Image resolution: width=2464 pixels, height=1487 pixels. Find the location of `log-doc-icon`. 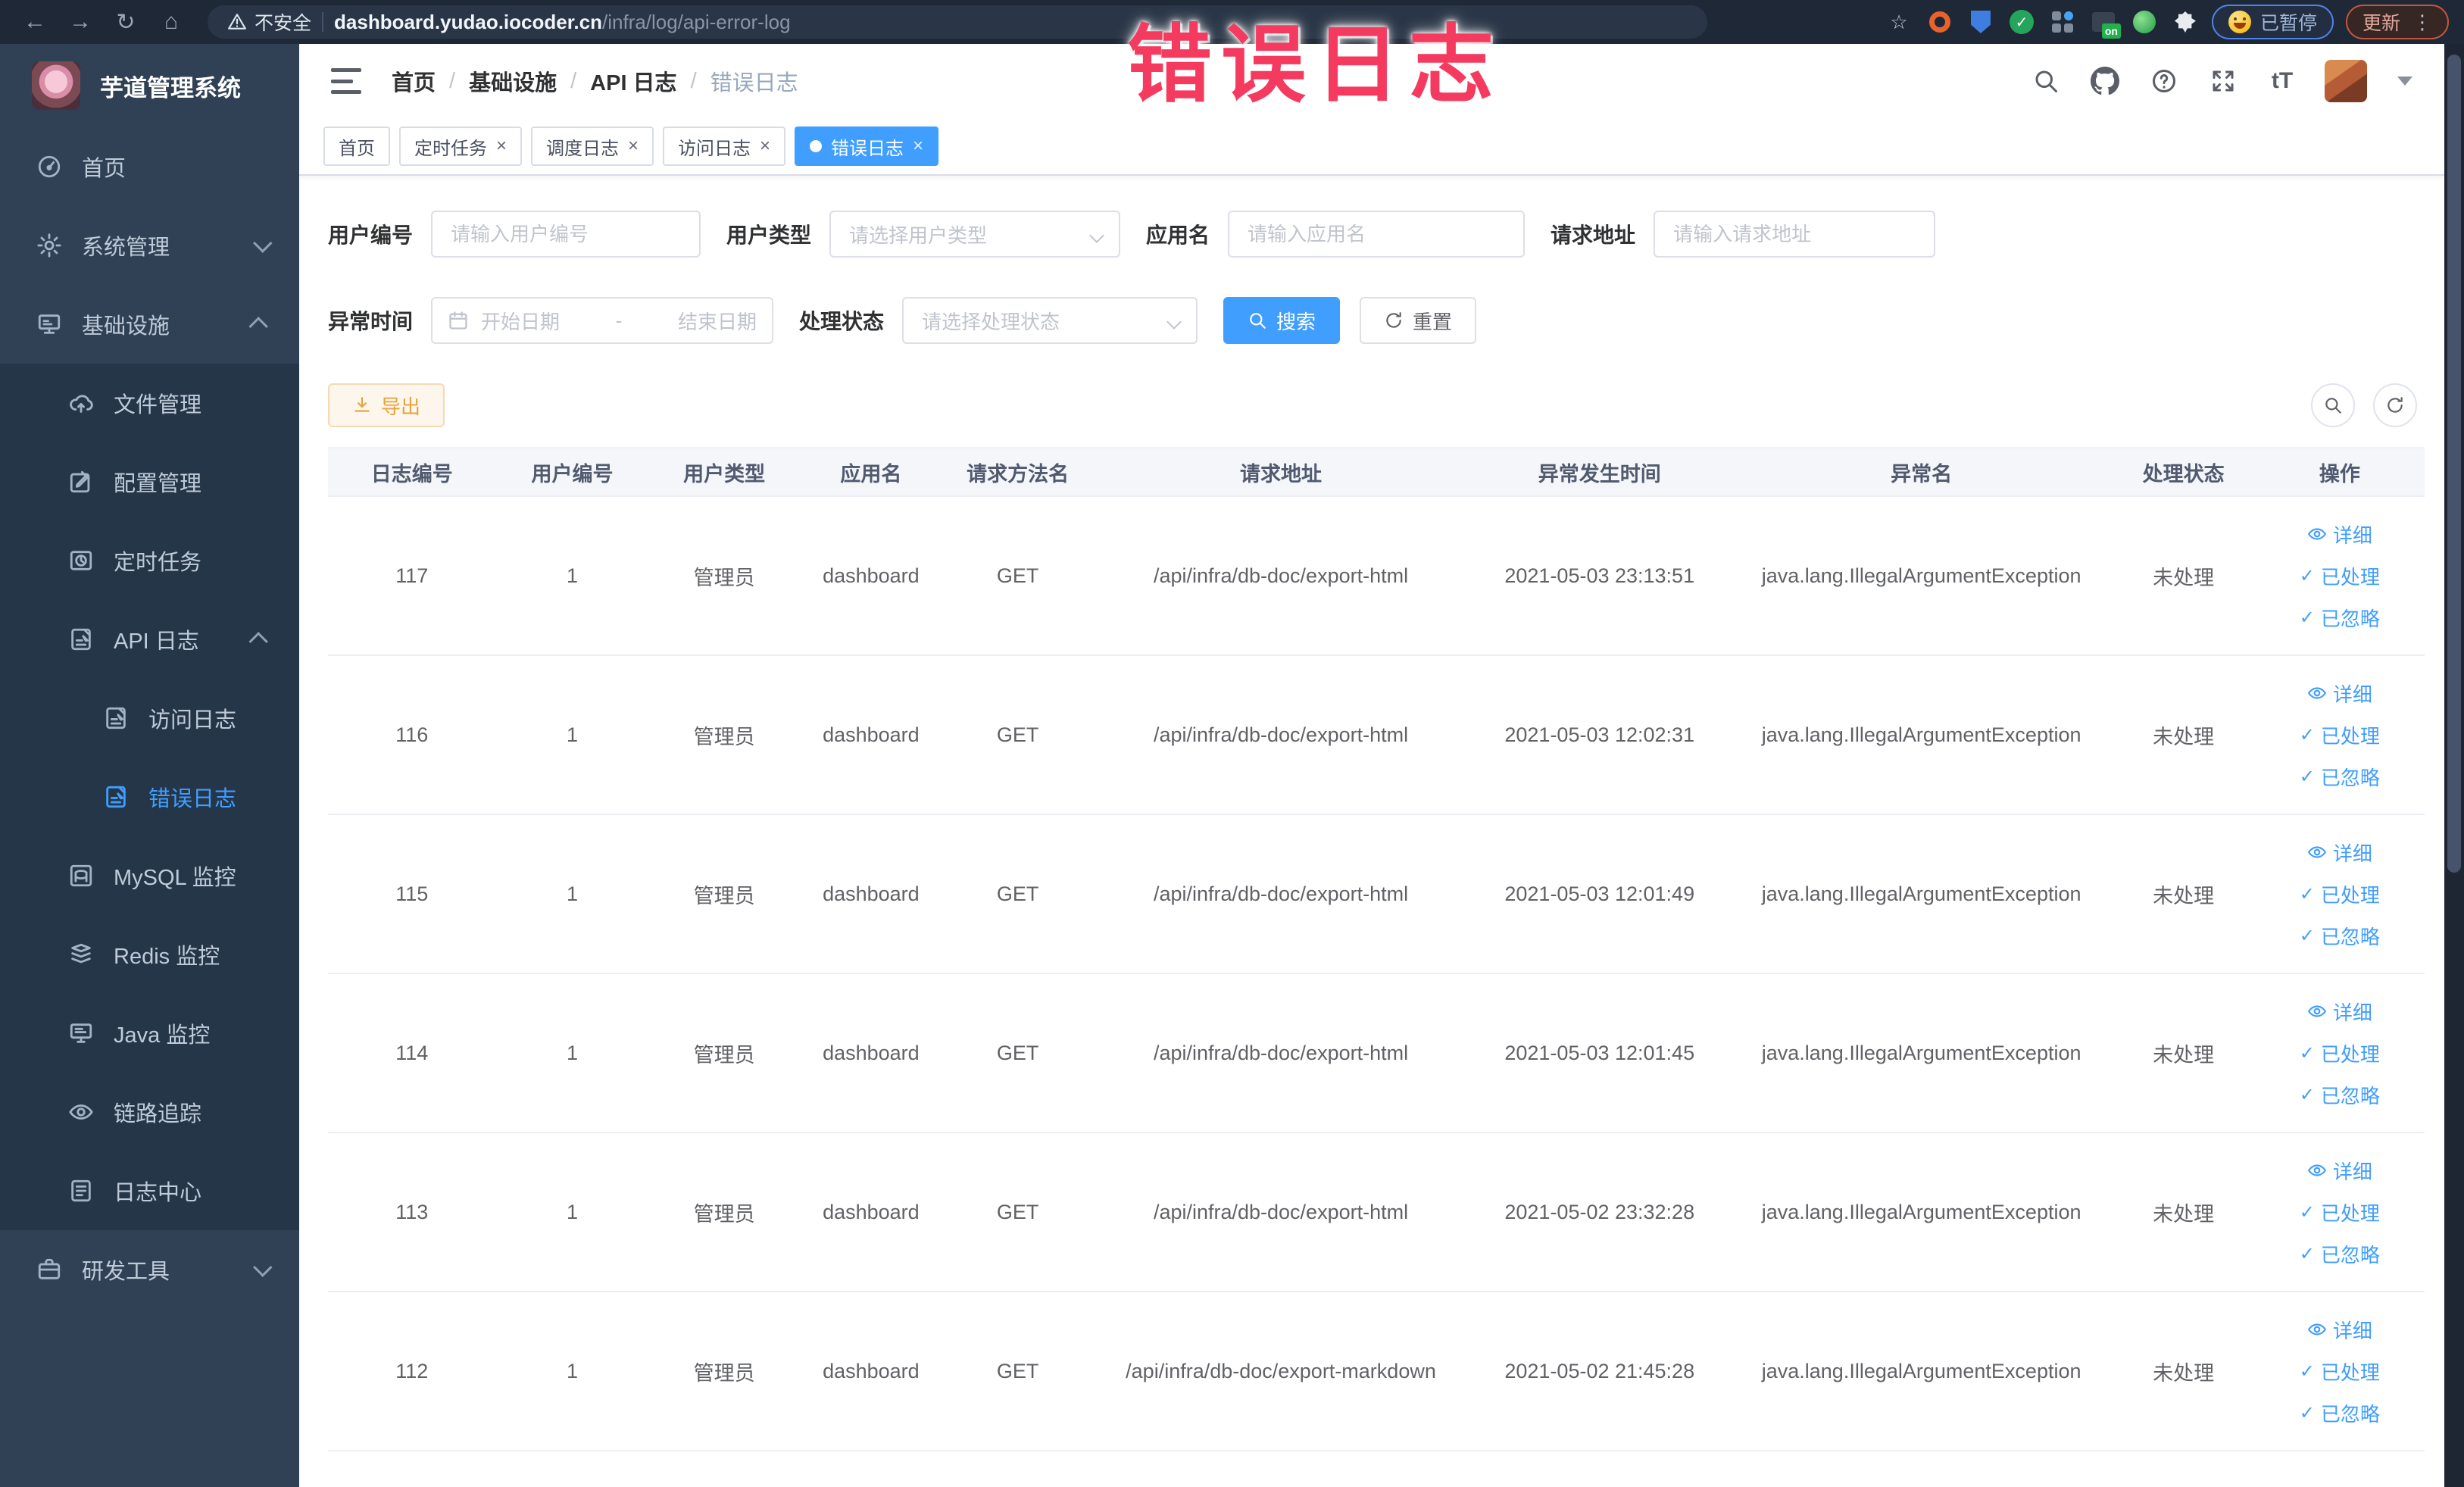

log-doc-icon is located at coordinates (115, 797).